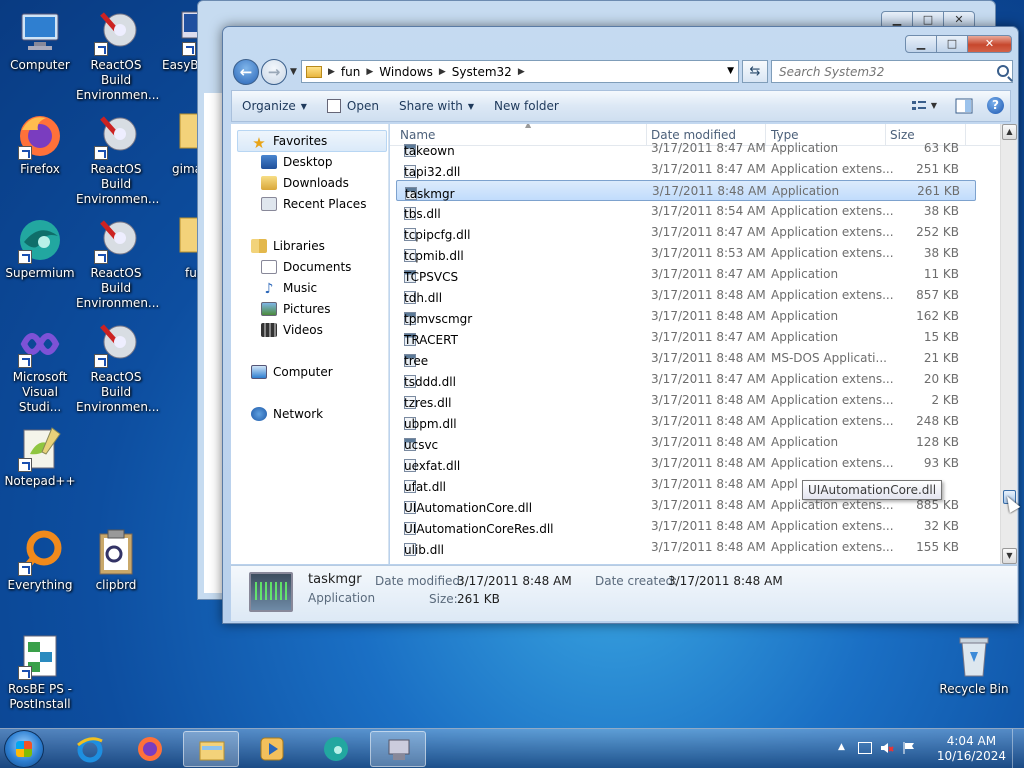  What do you see at coordinates (920, 106) in the screenshot?
I see `change-view-icon` at bounding box center [920, 106].